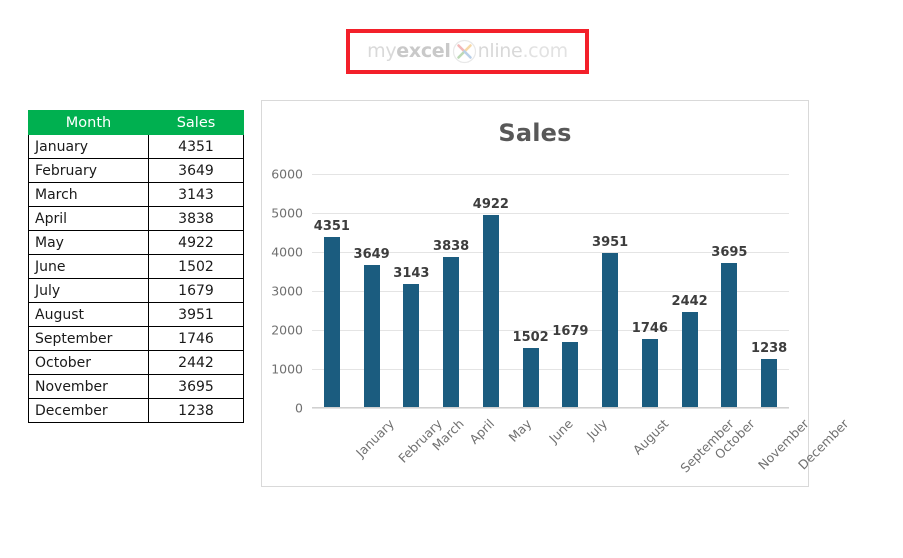  Describe the element at coordinates (649, 328) in the screenshot. I see `chart-data-label: 1746` at that location.